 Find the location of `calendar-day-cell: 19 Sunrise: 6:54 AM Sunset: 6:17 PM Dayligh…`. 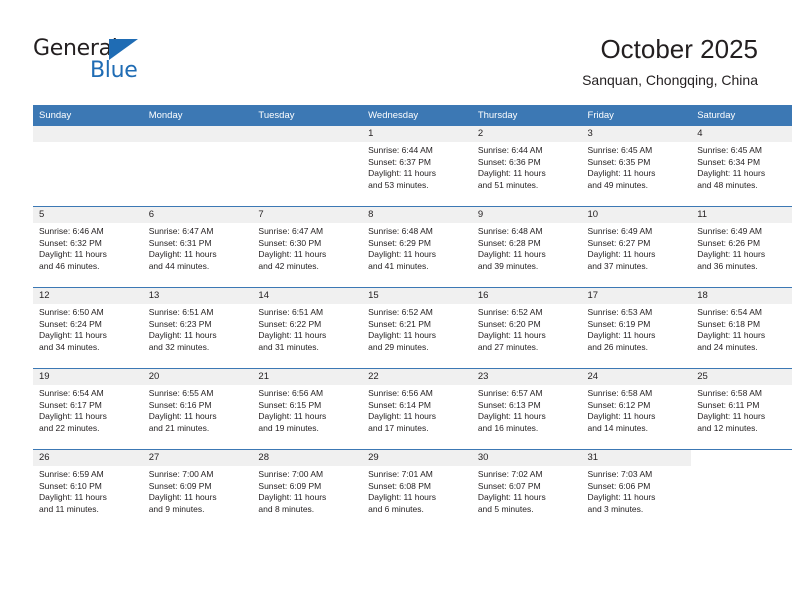

calendar-day-cell: 19 Sunrise: 6:54 AM Sunset: 6:17 PM Dayligh… is located at coordinates (88, 409).